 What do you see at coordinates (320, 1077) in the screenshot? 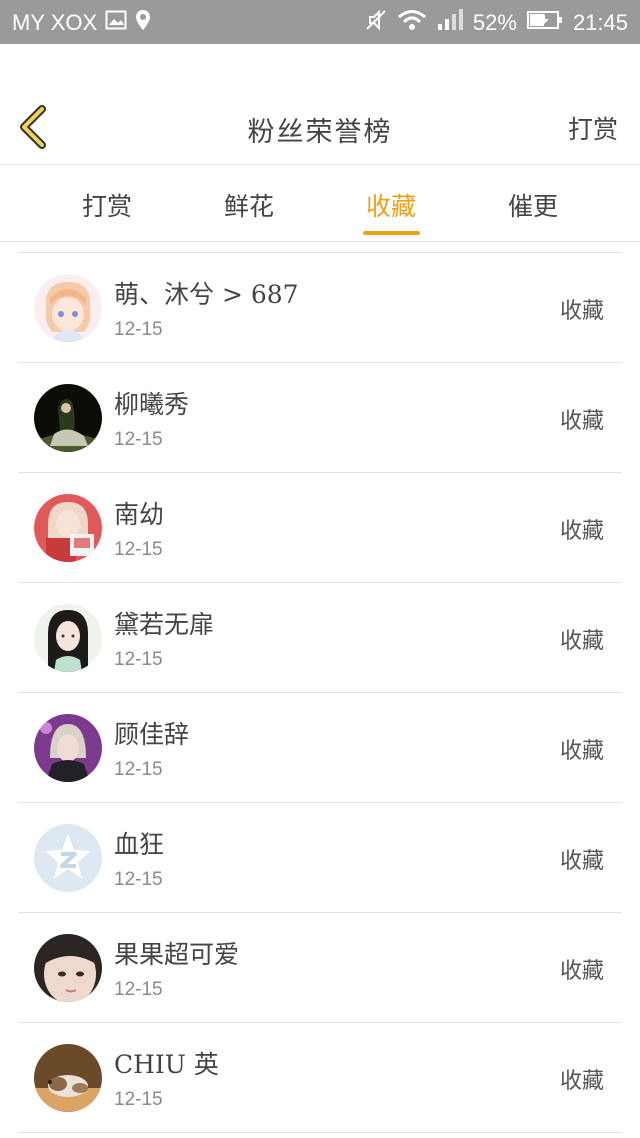
I see `list-item: CHIU 英 12-15 收藏` at bounding box center [320, 1077].